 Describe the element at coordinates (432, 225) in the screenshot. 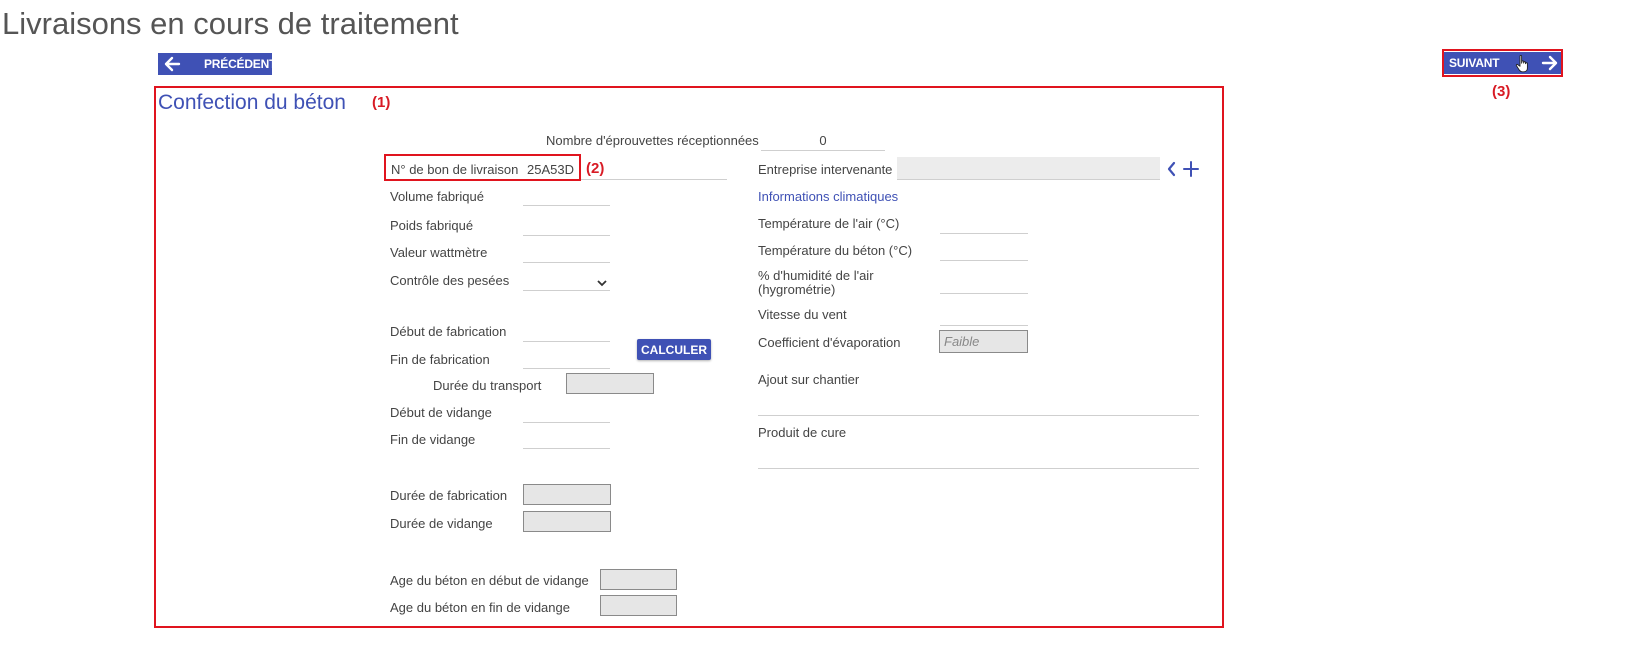

I see `poids-label: Poids fabriqué` at that location.